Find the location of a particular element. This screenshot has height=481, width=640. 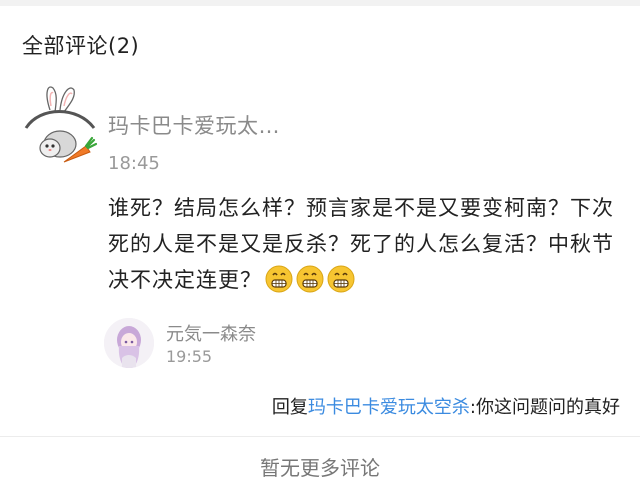

comment-timestamp: 18:45 is located at coordinates (134, 163).